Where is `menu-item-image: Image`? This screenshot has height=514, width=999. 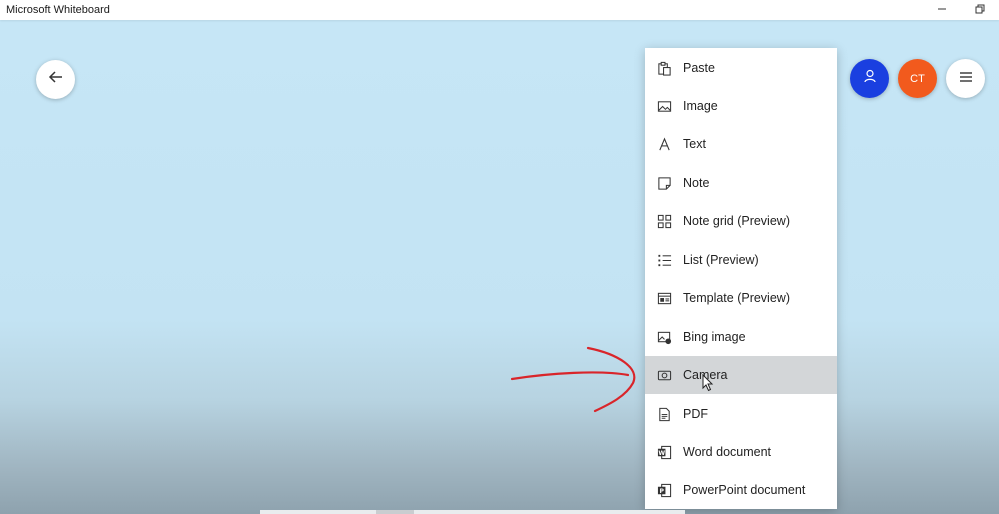 menu-item-image: Image is located at coordinates (741, 106).